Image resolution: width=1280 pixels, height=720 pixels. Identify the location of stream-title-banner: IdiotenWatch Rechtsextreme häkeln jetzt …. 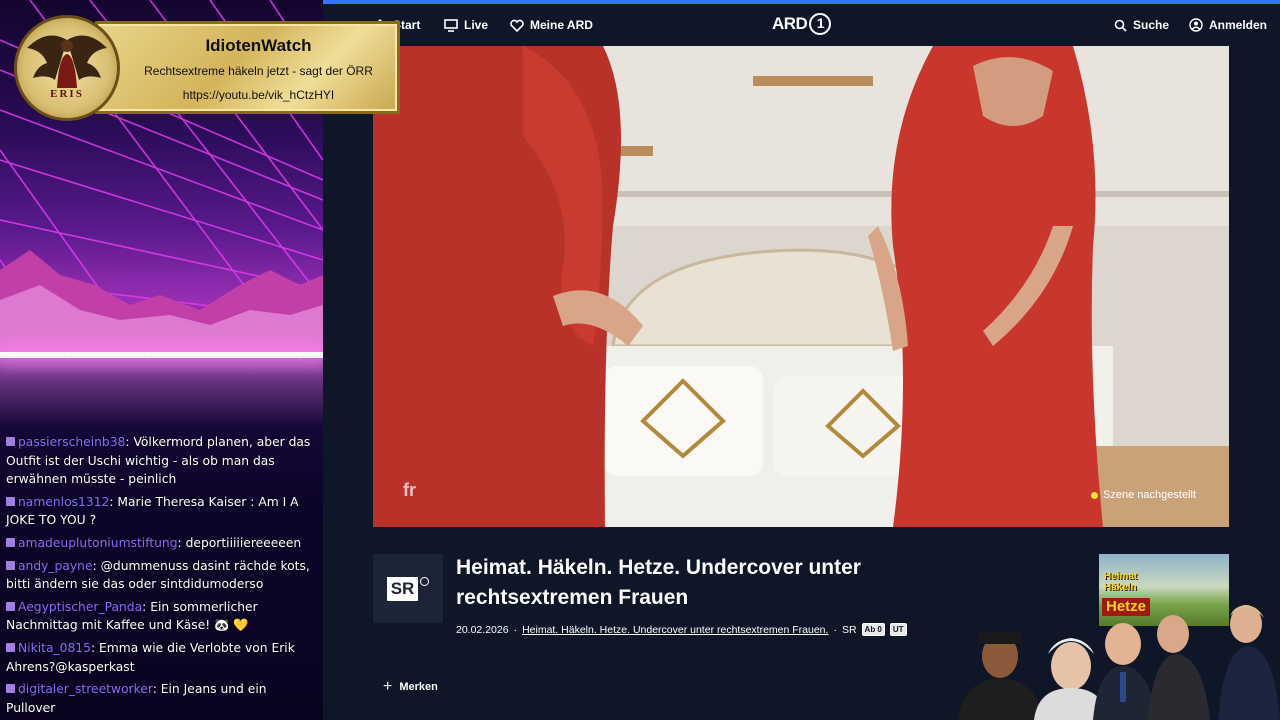
(247, 67).